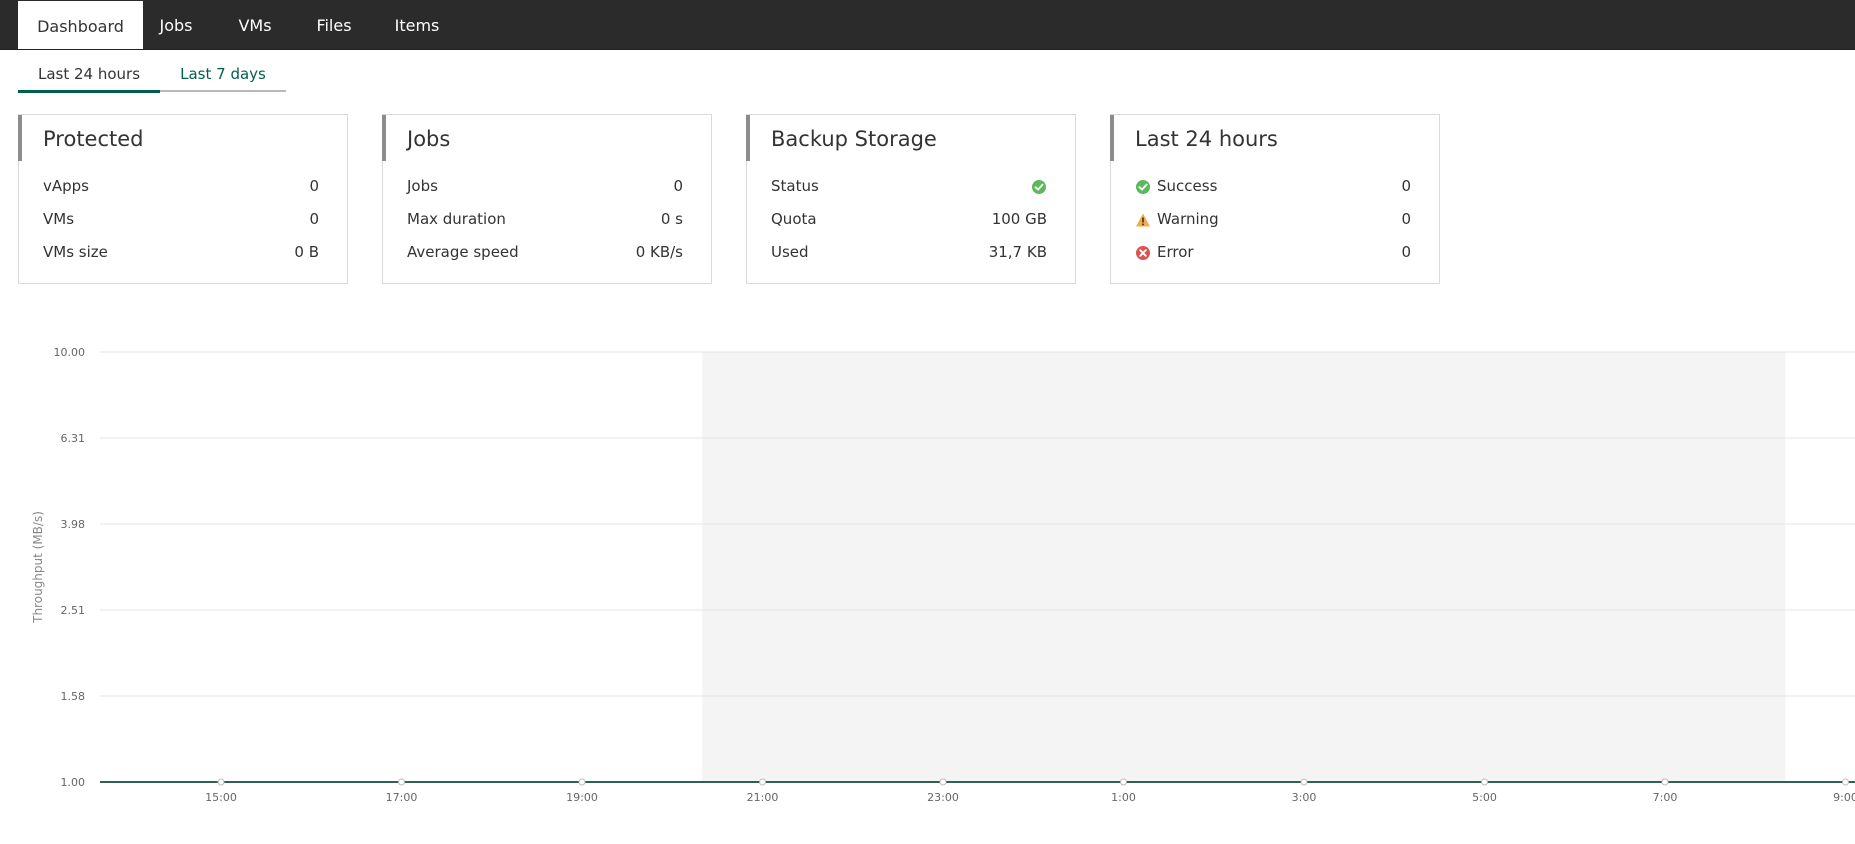 This screenshot has height=844, width=1855. I want to click on stat-label: Used, so click(790, 252).